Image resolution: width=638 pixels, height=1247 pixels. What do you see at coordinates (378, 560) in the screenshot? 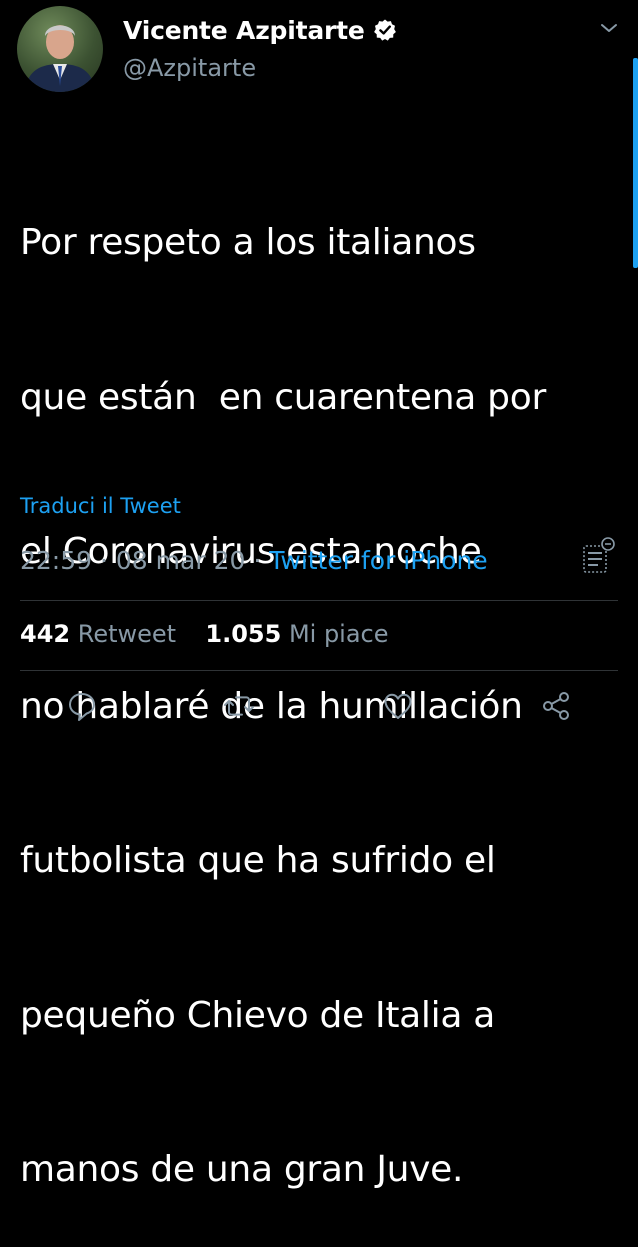
I see `tweet-source-link: Twitter for iPhone` at bounding box center [378, 560].